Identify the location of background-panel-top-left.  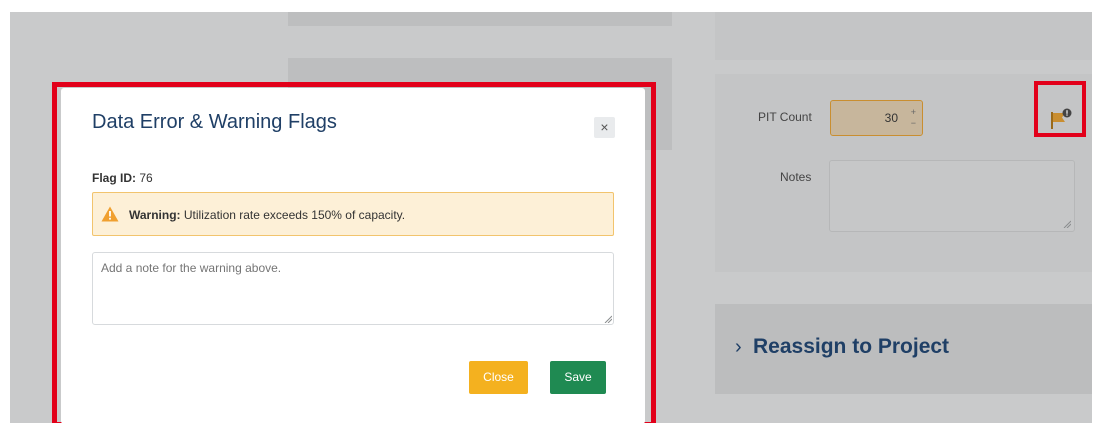
(480, 19).